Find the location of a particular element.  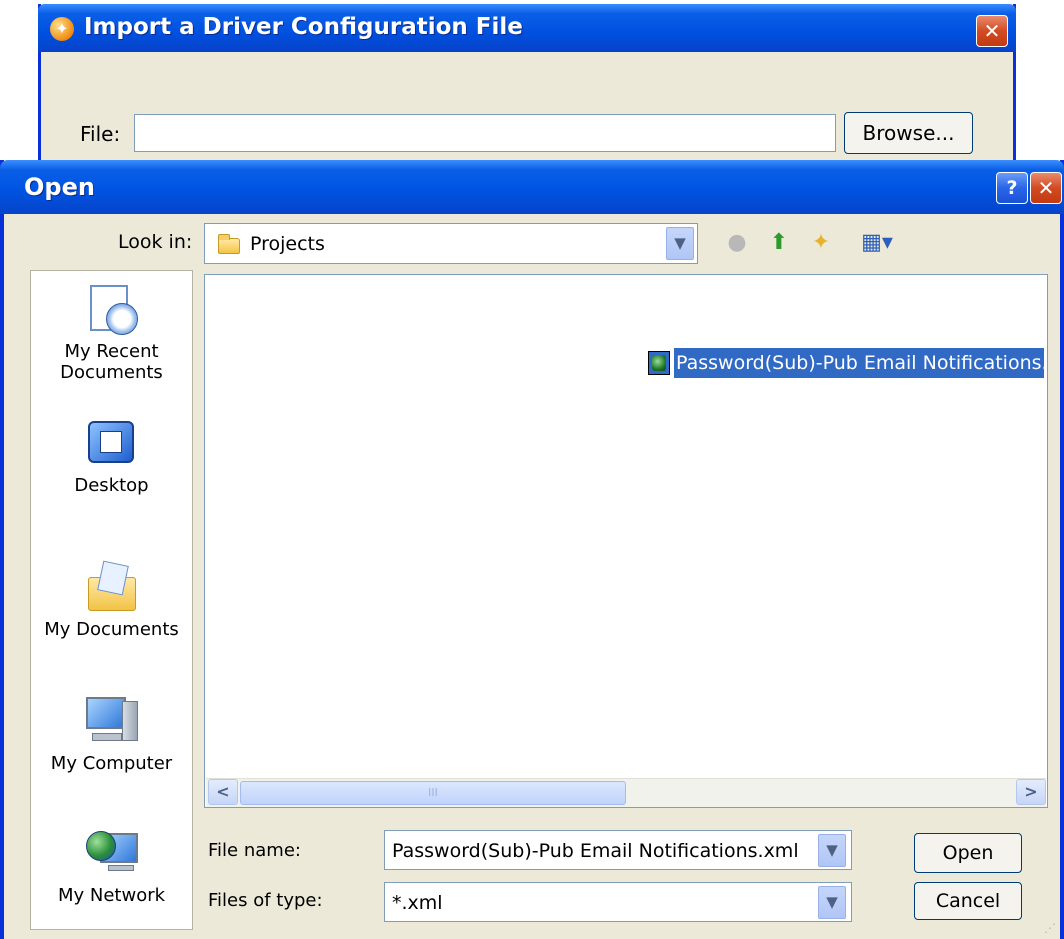

my-network-icon is located at coordinates (112, 853).